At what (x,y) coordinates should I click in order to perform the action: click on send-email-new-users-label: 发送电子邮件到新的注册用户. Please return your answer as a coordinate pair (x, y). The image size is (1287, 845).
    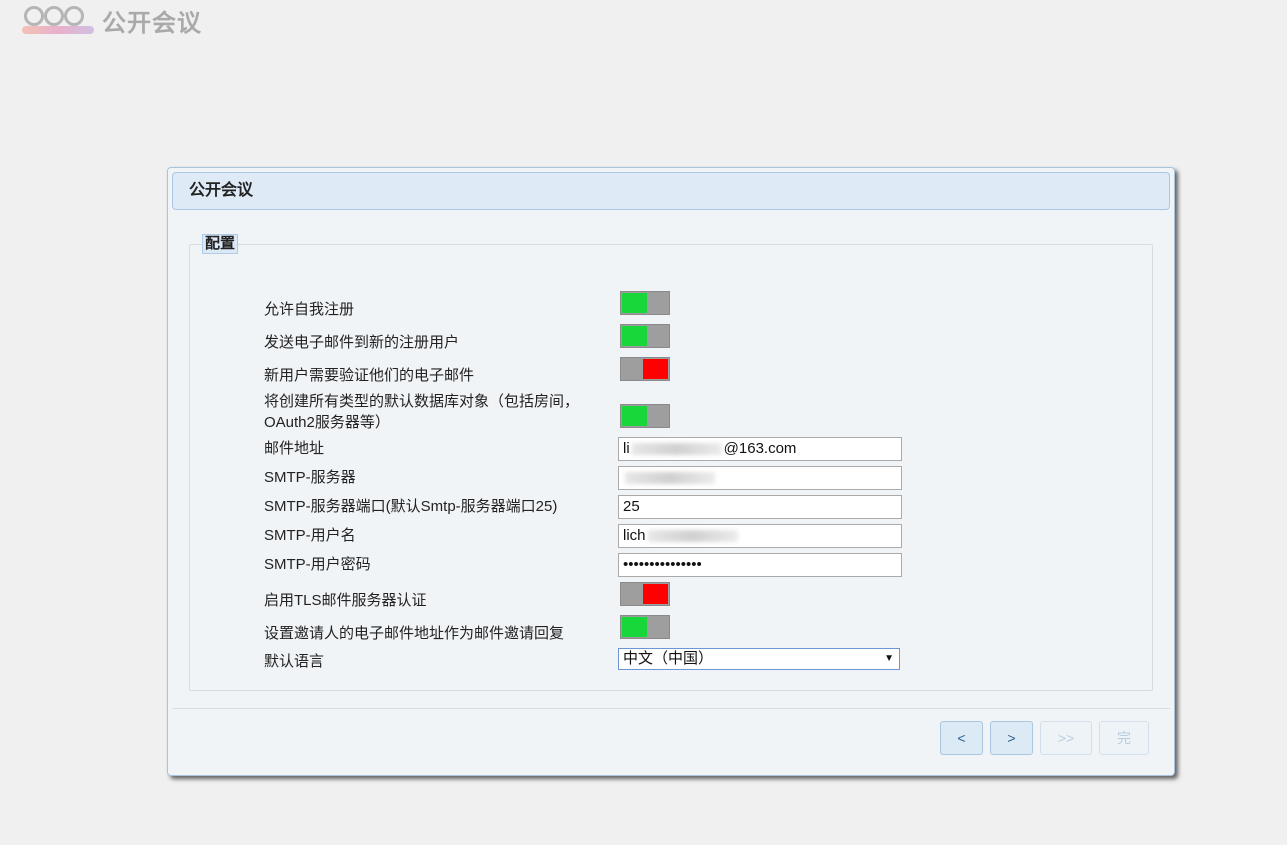
    Looking at the image, I should click on (362, 342).